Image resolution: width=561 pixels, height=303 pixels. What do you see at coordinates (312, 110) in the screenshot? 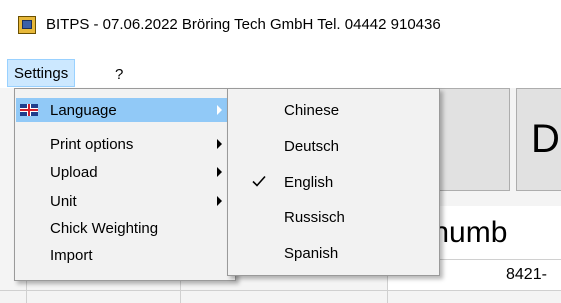
I see `language-label: Chinese` at bounding box center [312, 110].